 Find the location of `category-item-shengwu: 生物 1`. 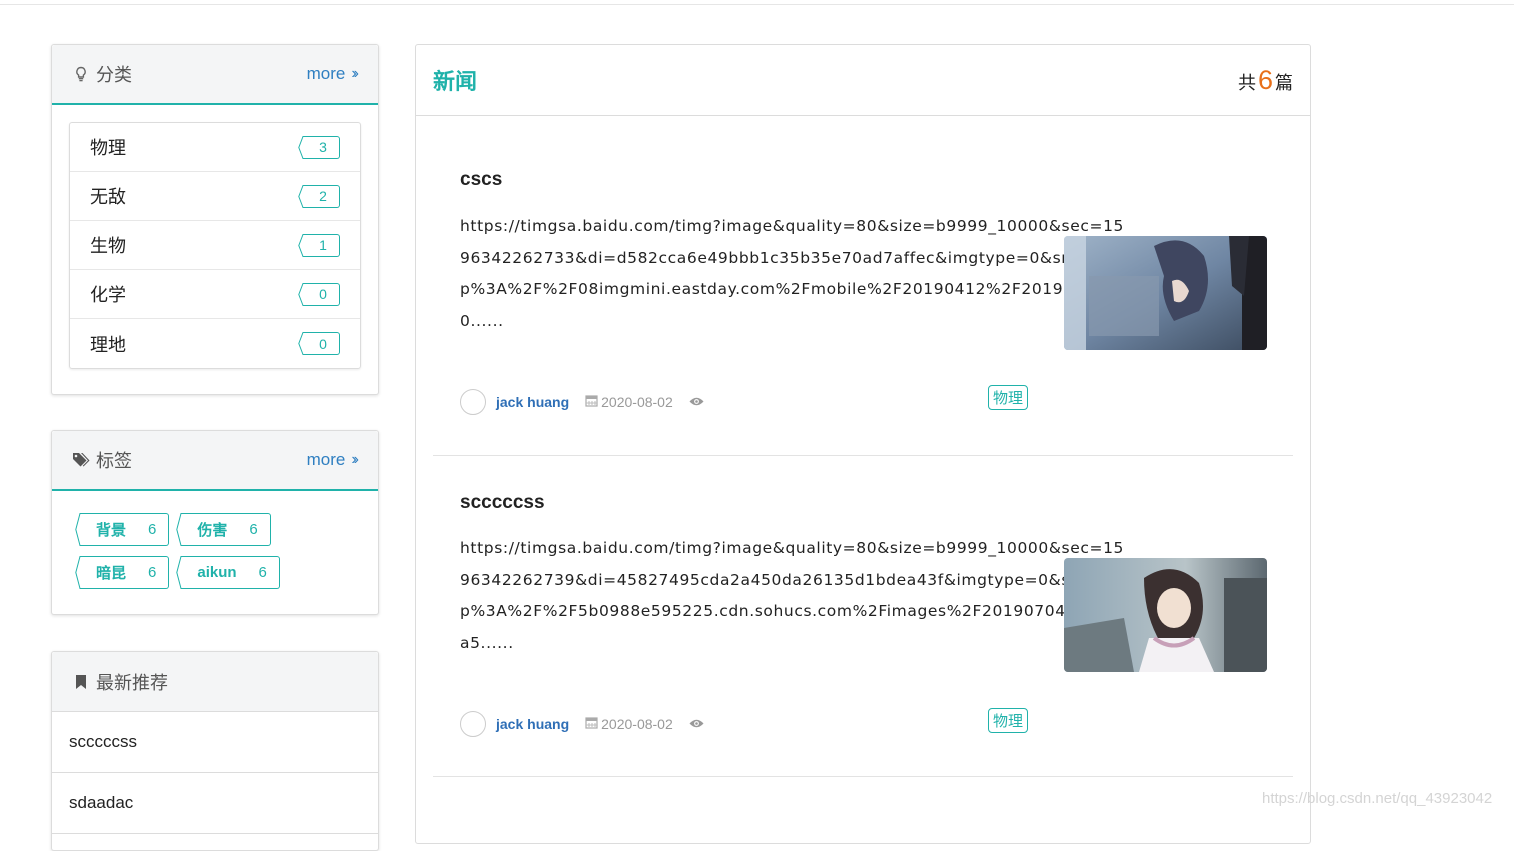

category-item-shengwu: 生物 1 is located at coordinates (215, 245).